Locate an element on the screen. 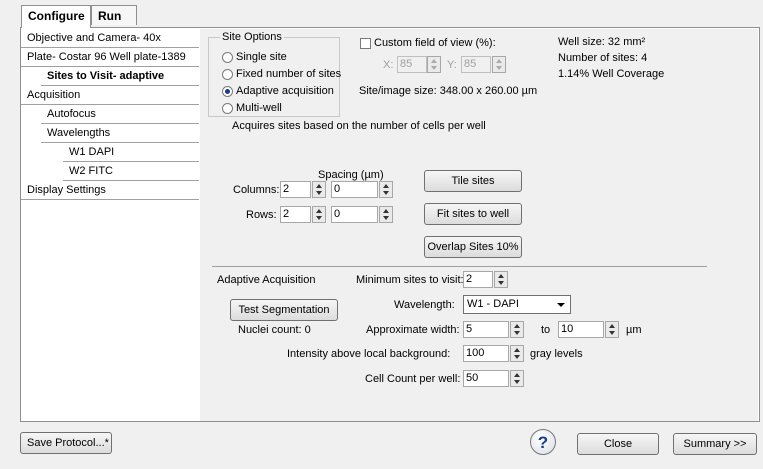  approx-width-from-spinner is located at coordinates (517, 329).